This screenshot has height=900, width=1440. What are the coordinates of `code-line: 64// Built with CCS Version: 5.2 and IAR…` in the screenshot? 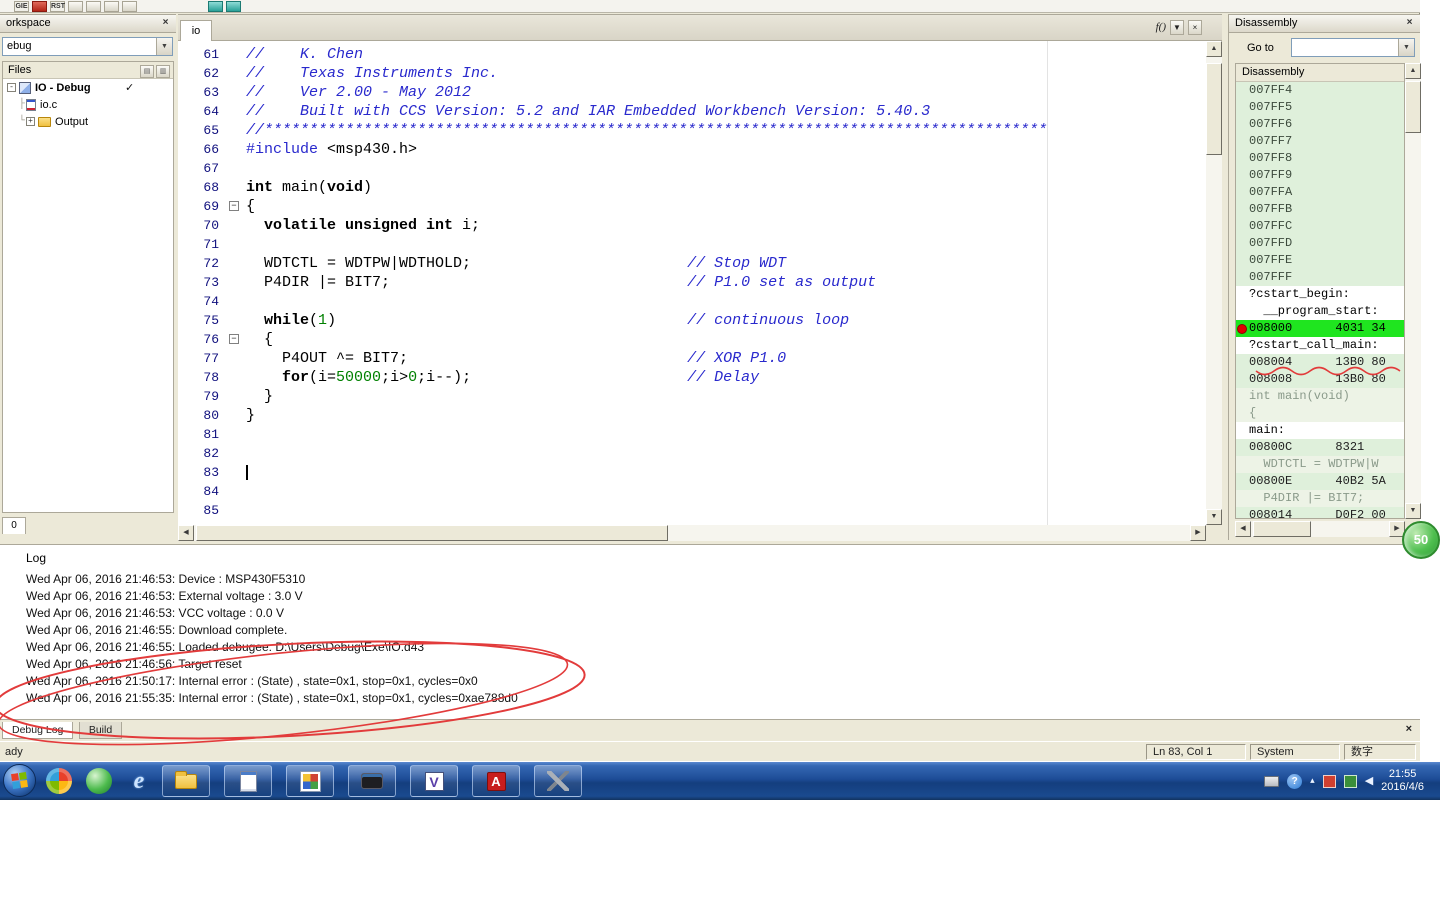 It's located at (692, 111).